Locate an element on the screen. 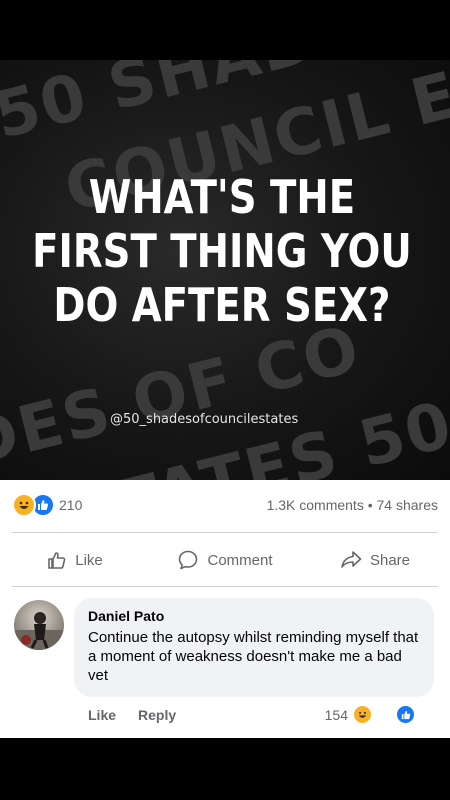 Image resolution: width=450 pixels, height=800 pixels. post-stats: 210 1.3K comments • 74 shares is located at coordinates (225, 505).